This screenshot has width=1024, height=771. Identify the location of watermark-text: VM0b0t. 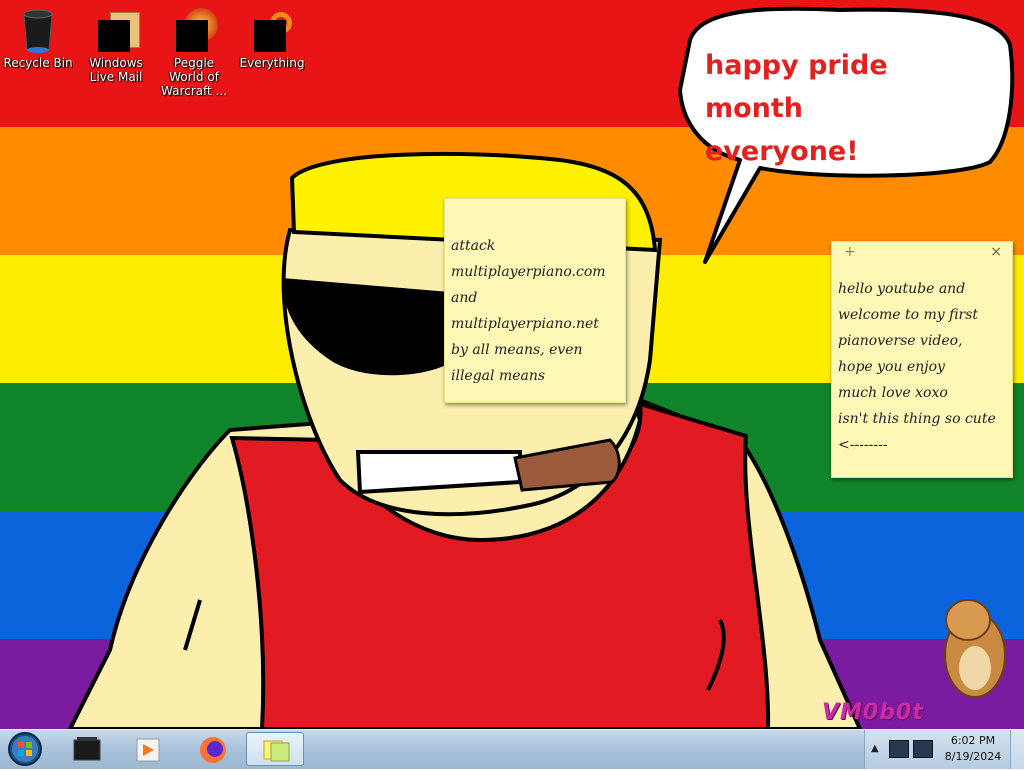
(873, 712).